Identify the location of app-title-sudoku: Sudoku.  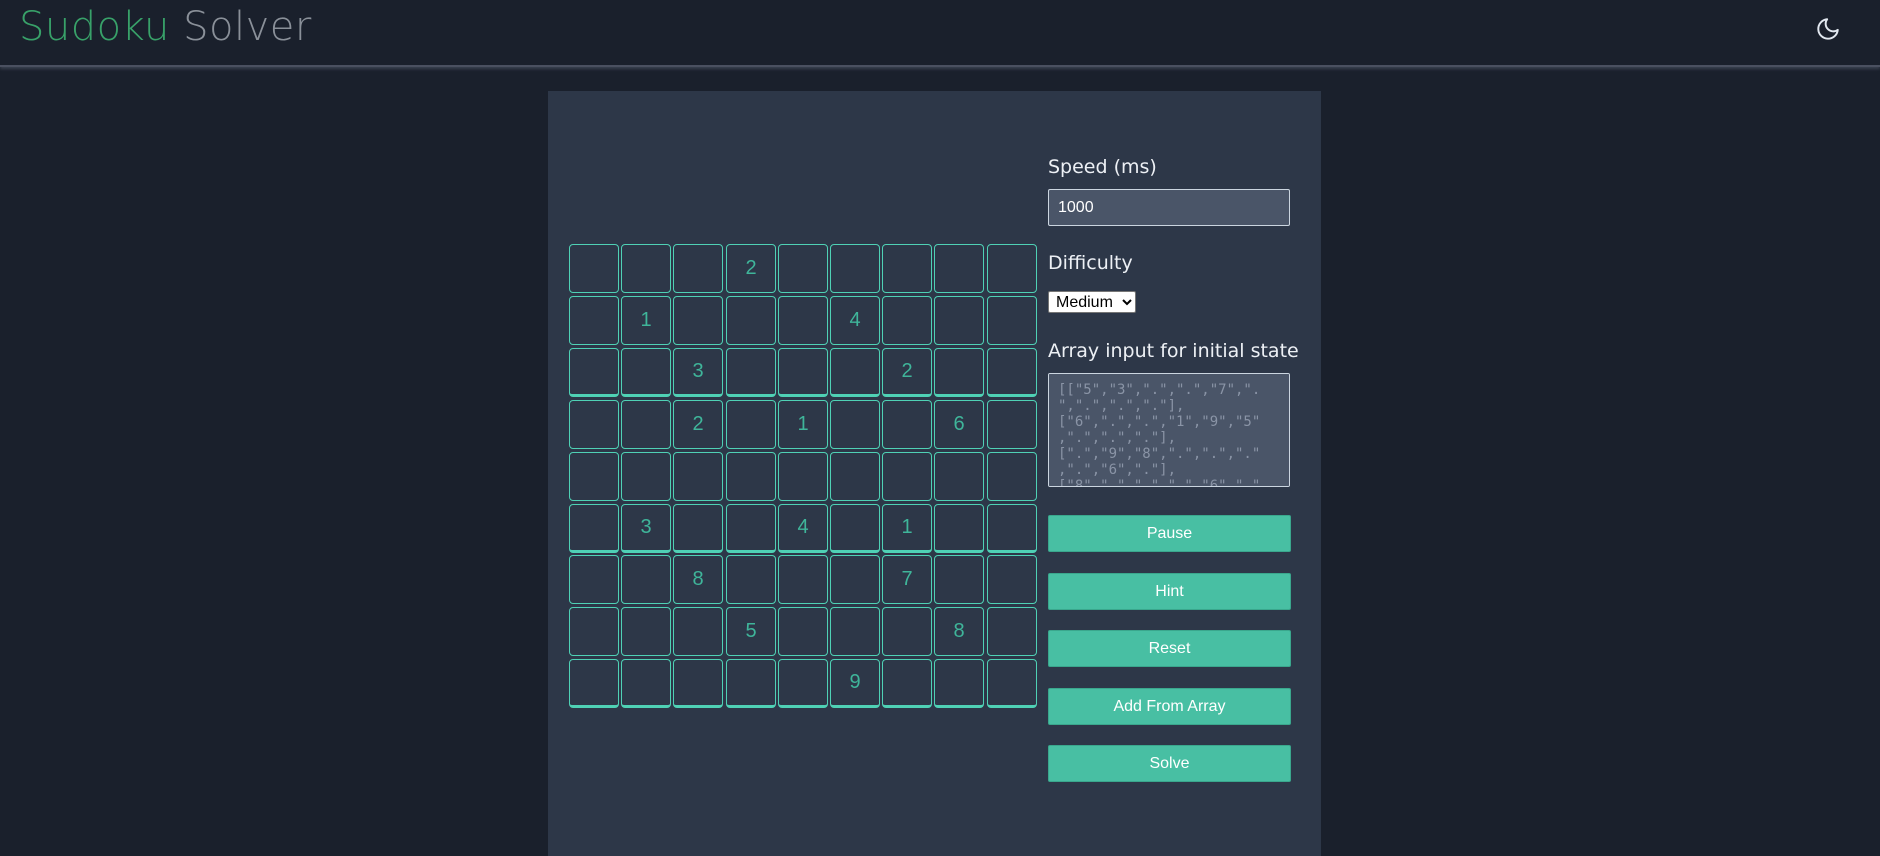
(94, 27).